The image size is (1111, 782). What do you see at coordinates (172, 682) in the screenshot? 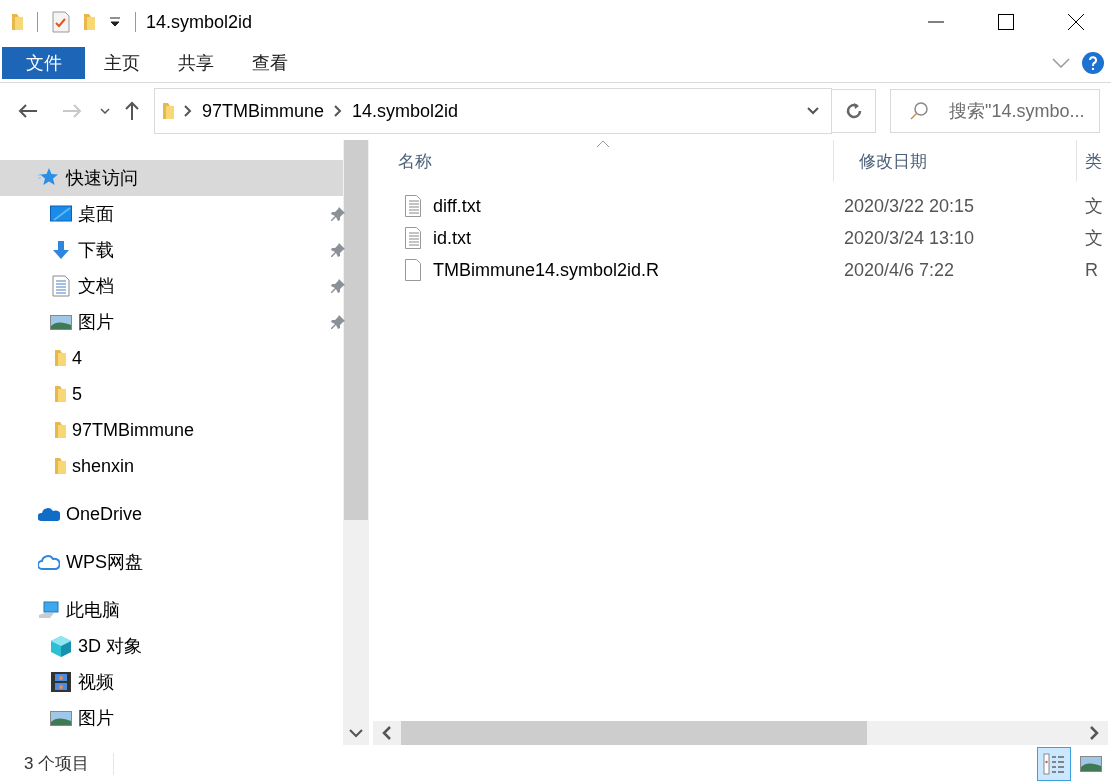
I see `sidebar-item: 视频` at bounding box center [172, 682].